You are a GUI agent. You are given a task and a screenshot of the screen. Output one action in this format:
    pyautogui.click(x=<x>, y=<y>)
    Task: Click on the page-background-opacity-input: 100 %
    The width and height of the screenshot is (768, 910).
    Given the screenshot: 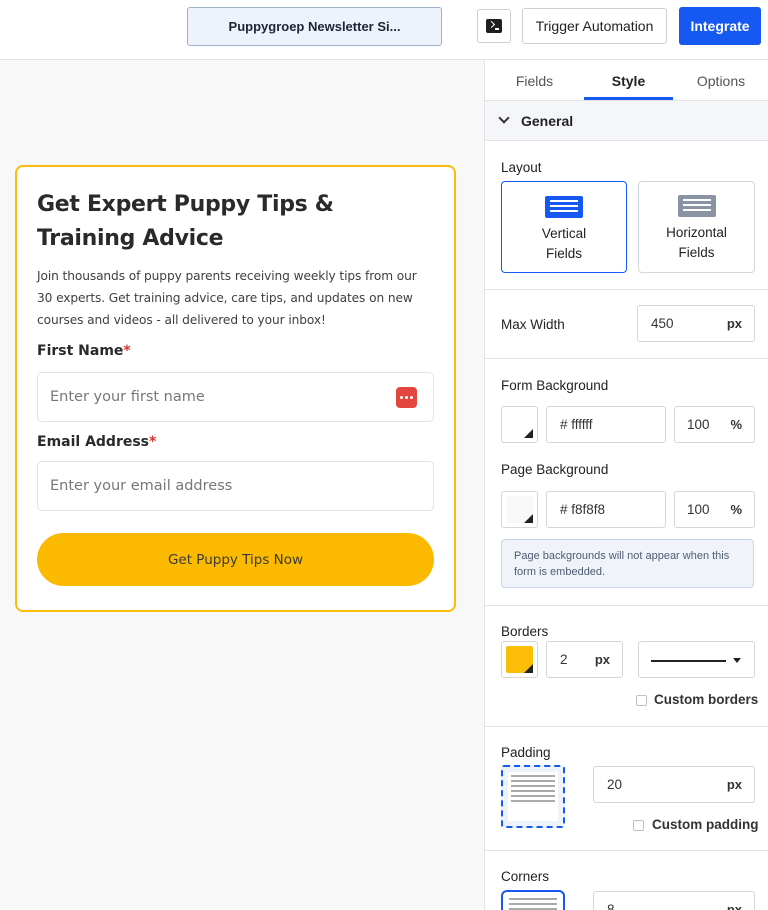 What is the action you would take?
    pyautogui.click(x=714, y=509)
    